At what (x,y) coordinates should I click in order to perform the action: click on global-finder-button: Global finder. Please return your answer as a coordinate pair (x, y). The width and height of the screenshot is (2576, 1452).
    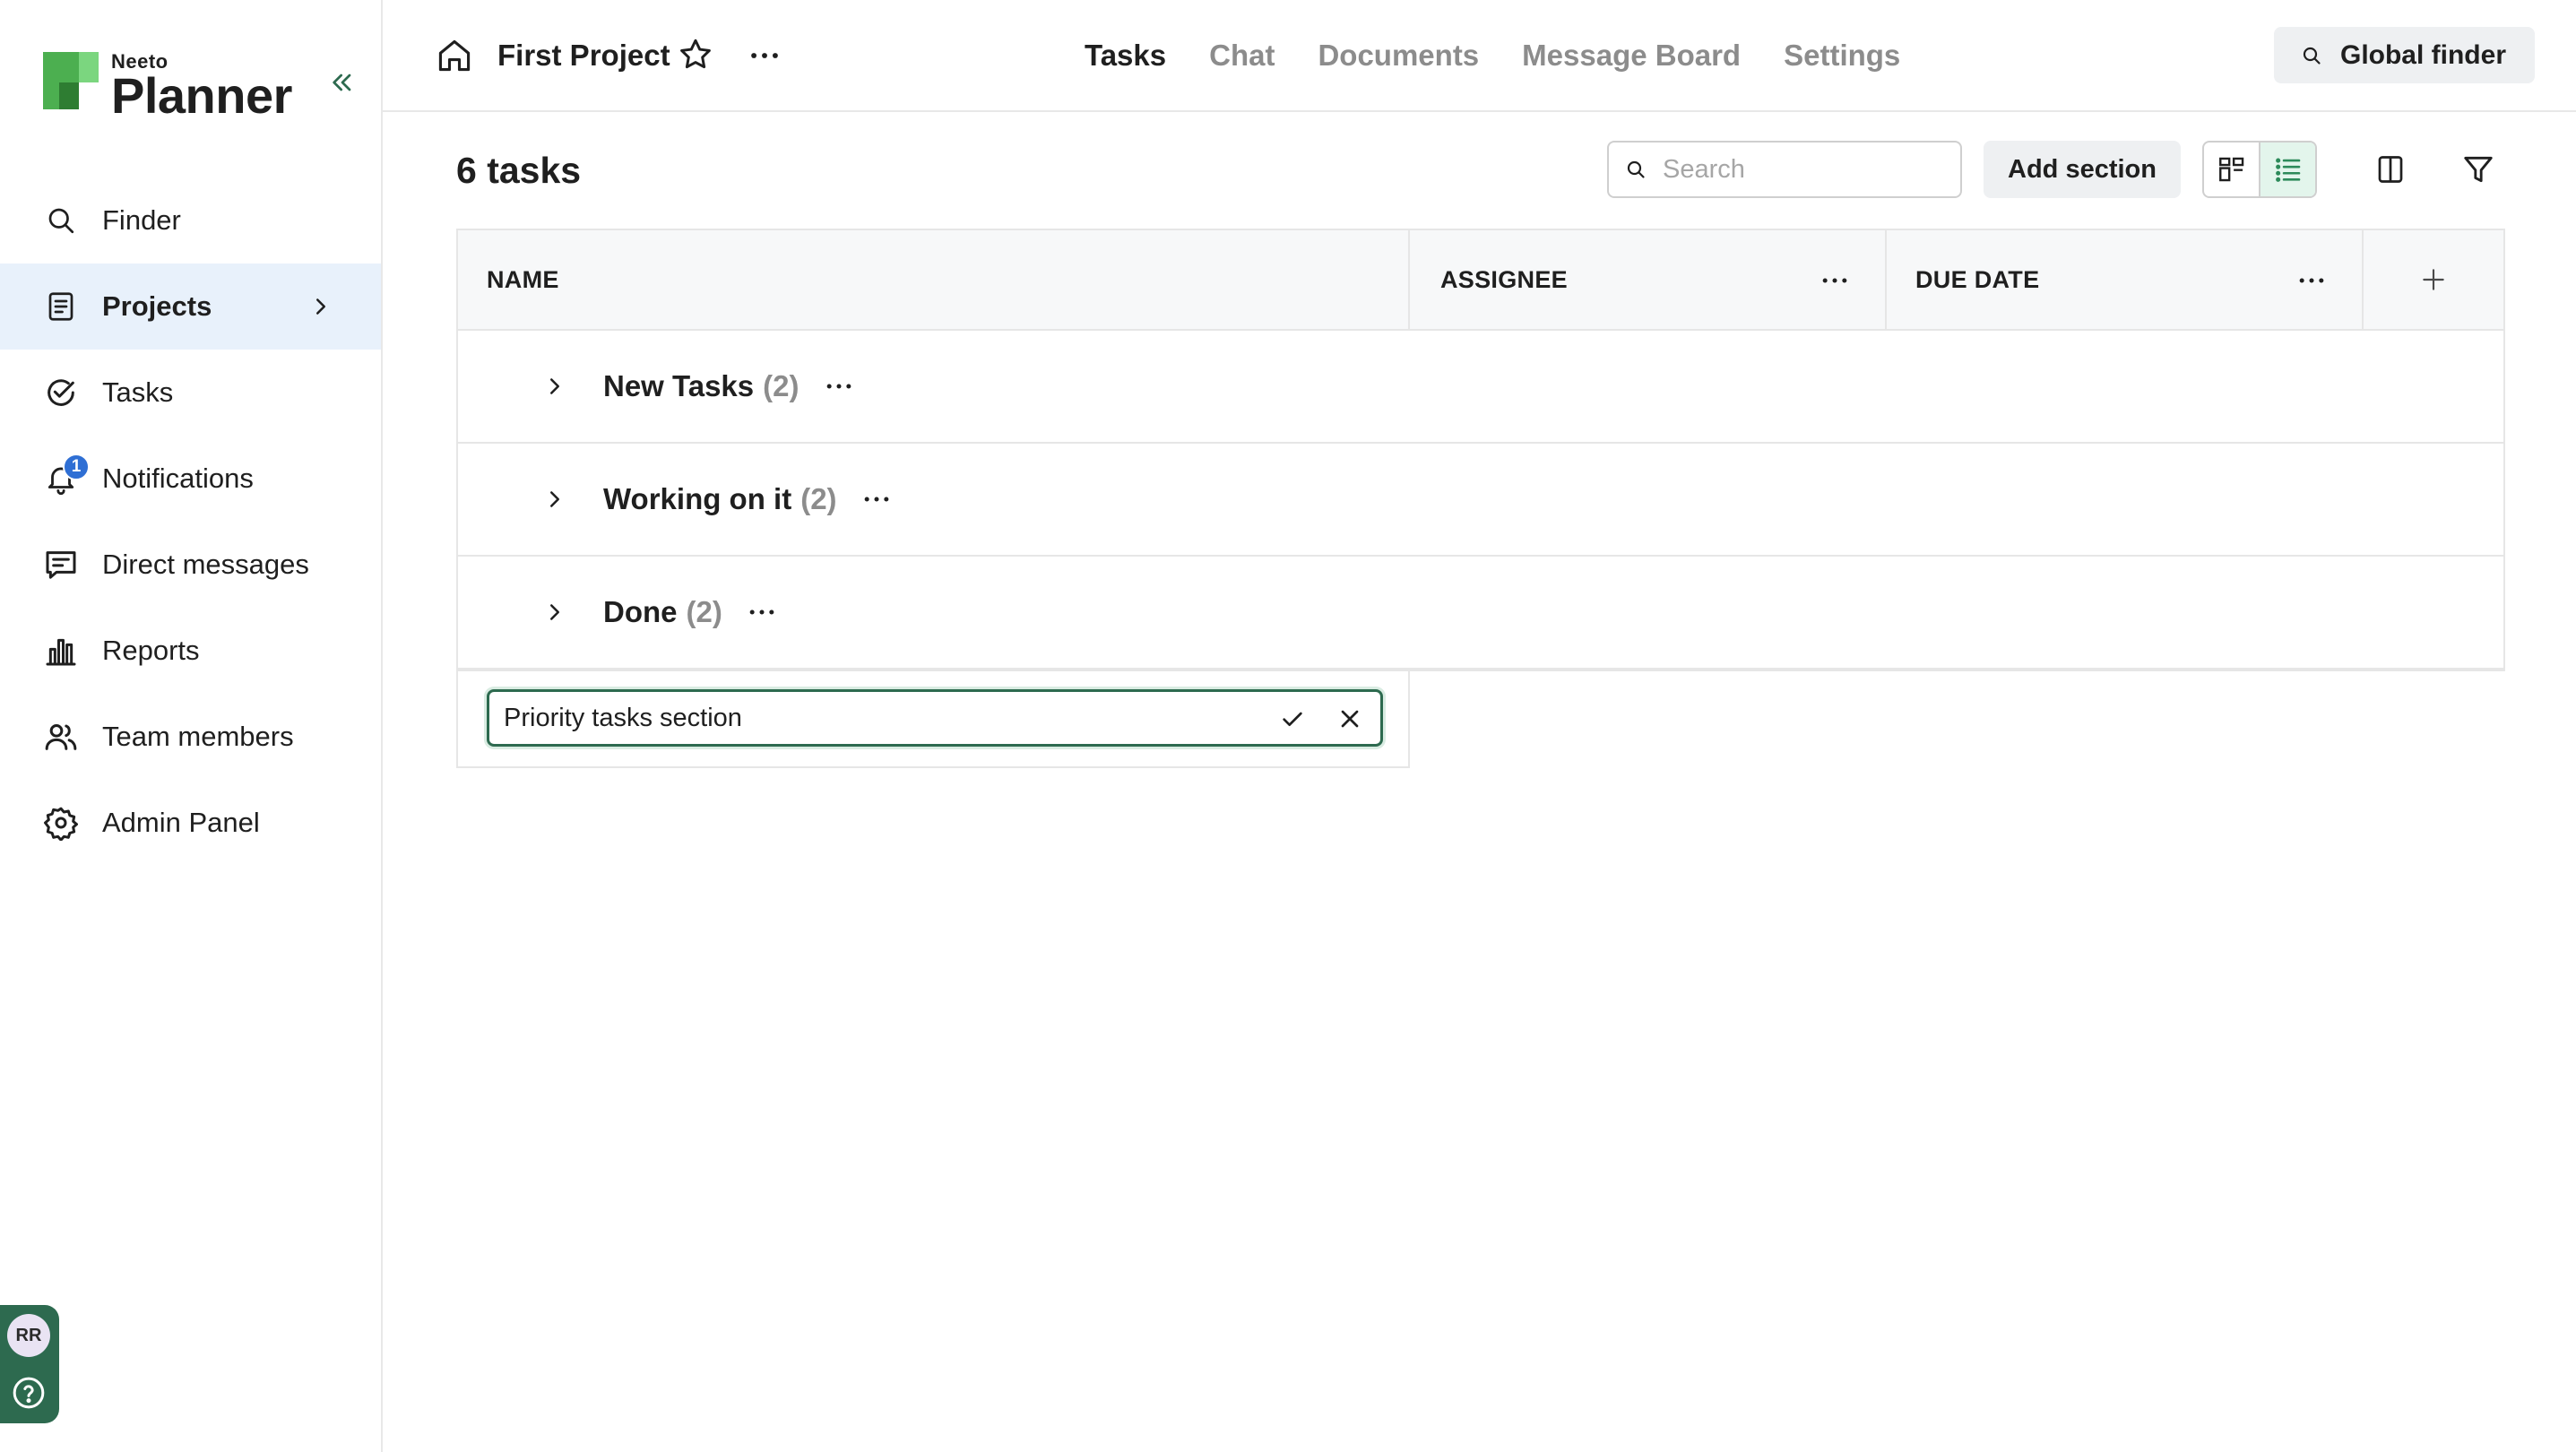
    Looking at the image, I should click on (2404, 55).